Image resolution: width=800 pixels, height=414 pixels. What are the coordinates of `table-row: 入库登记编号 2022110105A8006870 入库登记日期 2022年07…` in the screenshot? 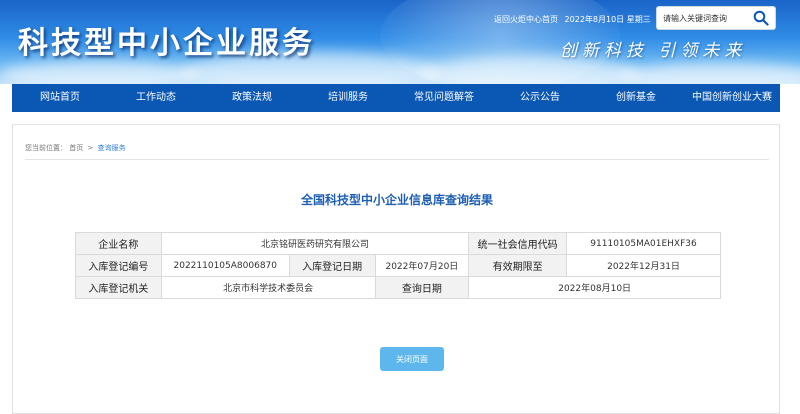 It's located at (398, 265).